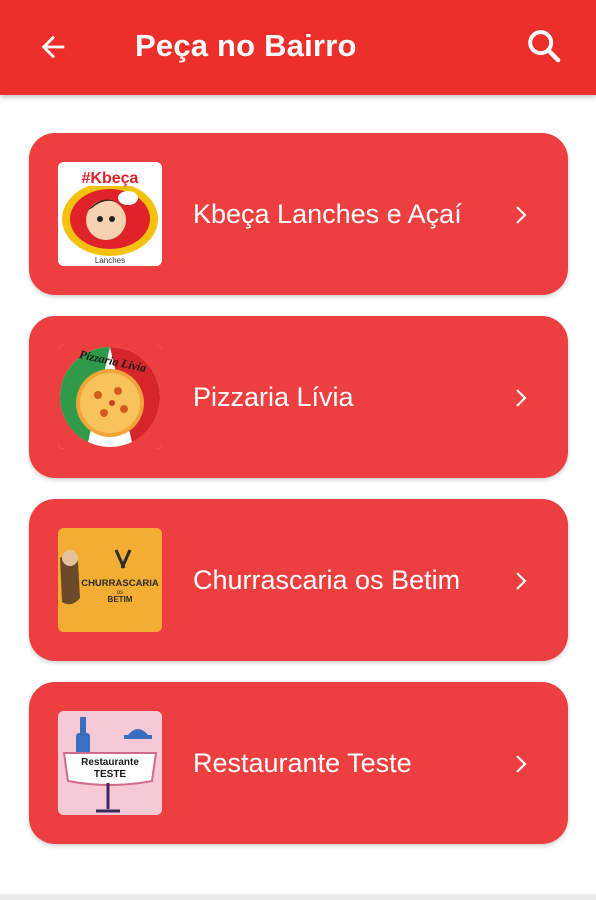  I want to click on restaurant-logo-churrascaria: CHURRASCARIA os BETIM, so click(110, 580).